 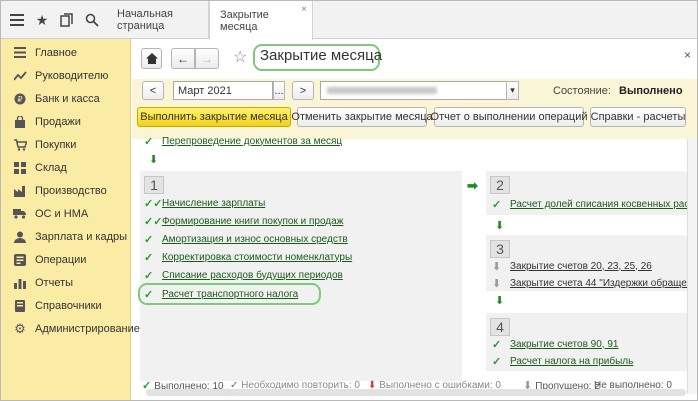 I want to click on sidebar-item-label: ОС и НМА, so click(x=62, y=213).